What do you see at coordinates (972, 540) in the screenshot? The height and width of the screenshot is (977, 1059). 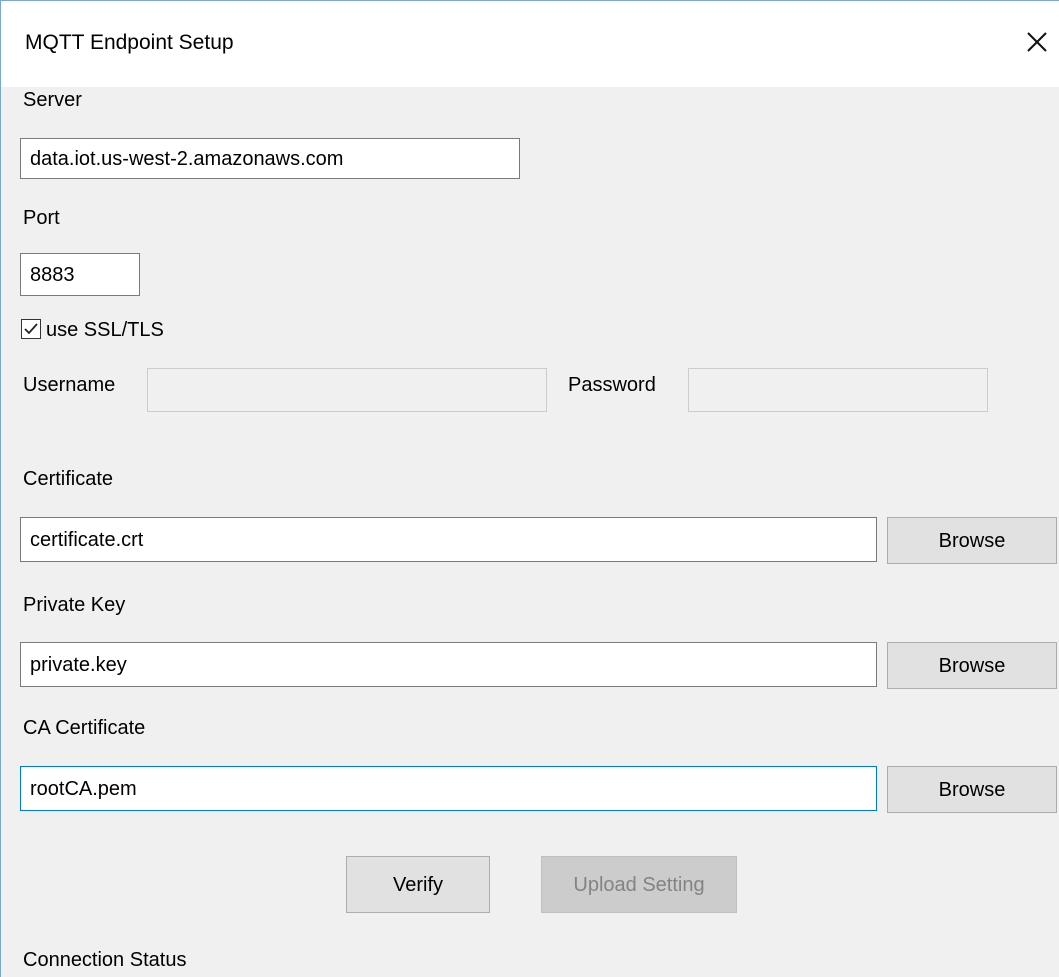 I see `certificate-browse-button: Browse` at bounding box center [972, 540].